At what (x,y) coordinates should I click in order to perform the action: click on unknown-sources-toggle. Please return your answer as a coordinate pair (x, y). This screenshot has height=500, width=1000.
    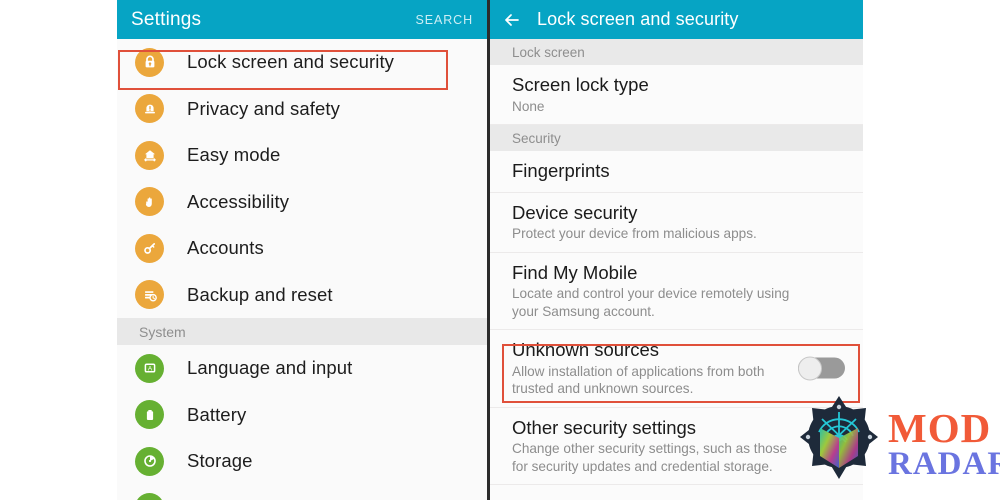
    Looking at the image, I should click on (821, 368).